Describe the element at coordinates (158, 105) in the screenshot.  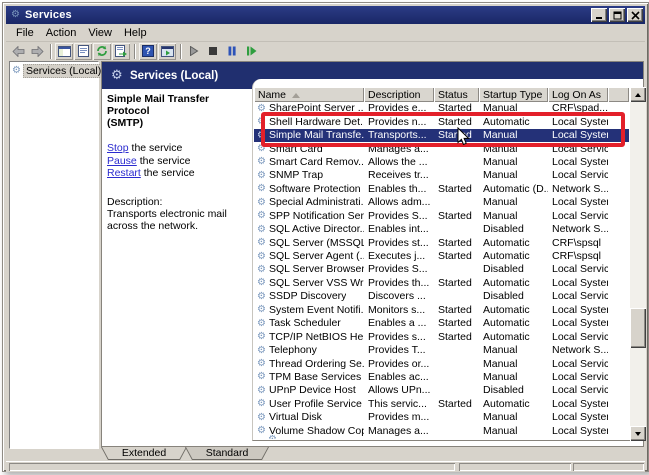
I see `selected-service-title-line1: Simple Mail Transfer Protocol` at that location.